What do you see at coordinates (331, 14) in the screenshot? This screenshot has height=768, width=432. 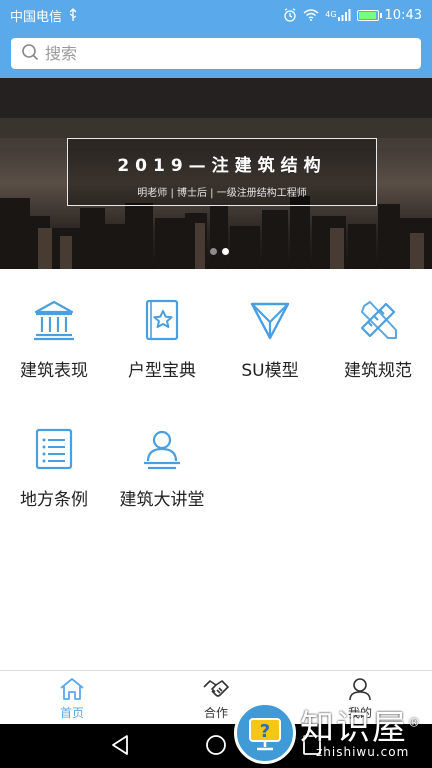 I see `network-type: 4G` at bounding box center [331, 14].